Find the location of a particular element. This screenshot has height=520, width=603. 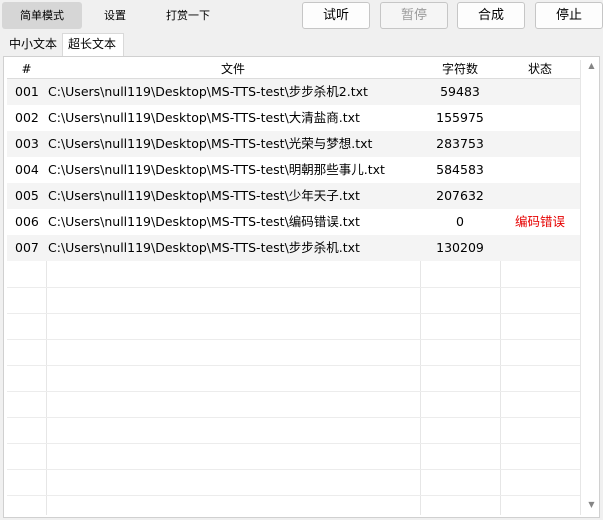

row-num: 004 is located at coordinates (27, 169).